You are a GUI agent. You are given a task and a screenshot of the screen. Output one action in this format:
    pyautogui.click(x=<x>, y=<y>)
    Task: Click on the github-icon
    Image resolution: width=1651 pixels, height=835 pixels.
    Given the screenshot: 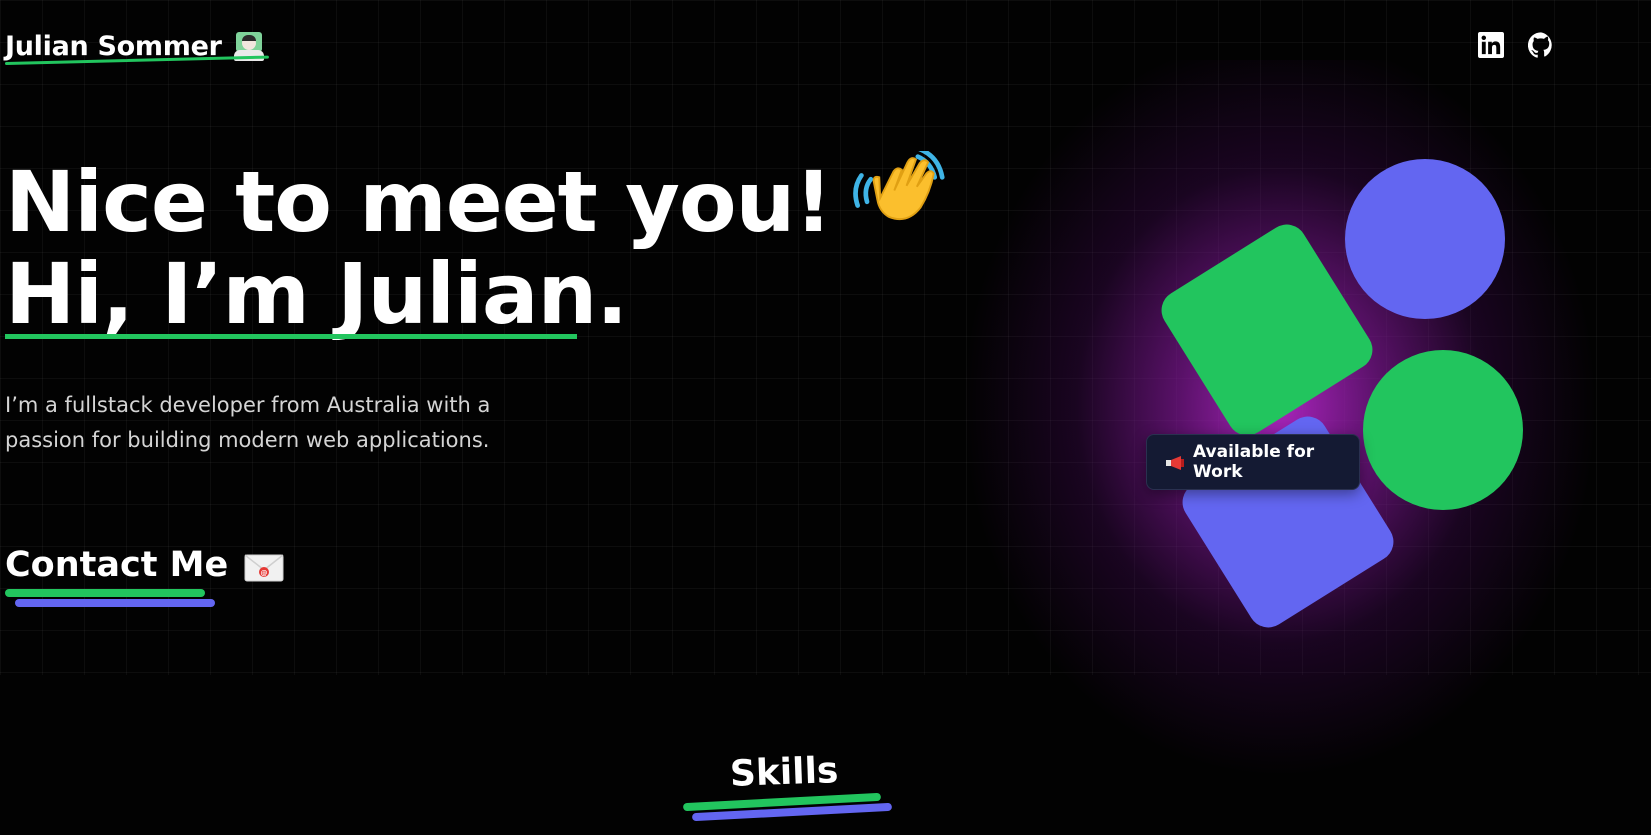 What is the action you would take?
    pyautogui.click(x=1541, y=45)
    